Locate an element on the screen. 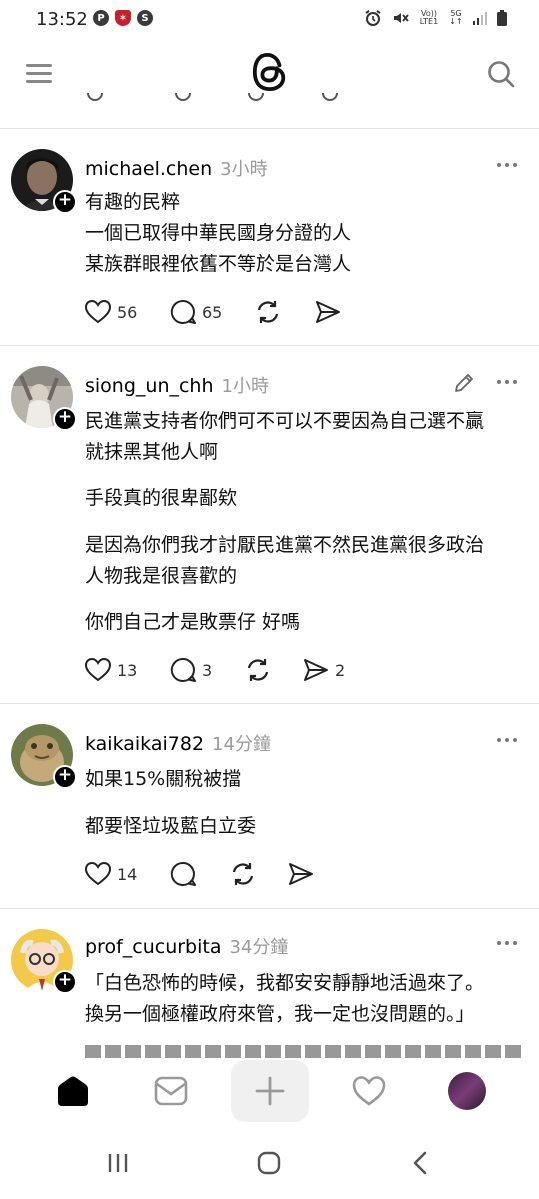 This screenshot has height=1199, width=539. threads-logo is located at coordinates (270, 72).